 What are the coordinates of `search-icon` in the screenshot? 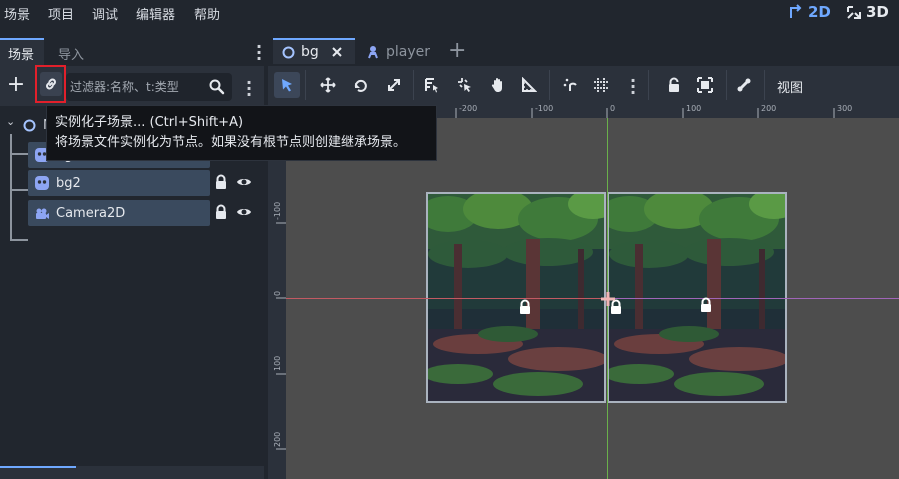 It's located at (217, 87).